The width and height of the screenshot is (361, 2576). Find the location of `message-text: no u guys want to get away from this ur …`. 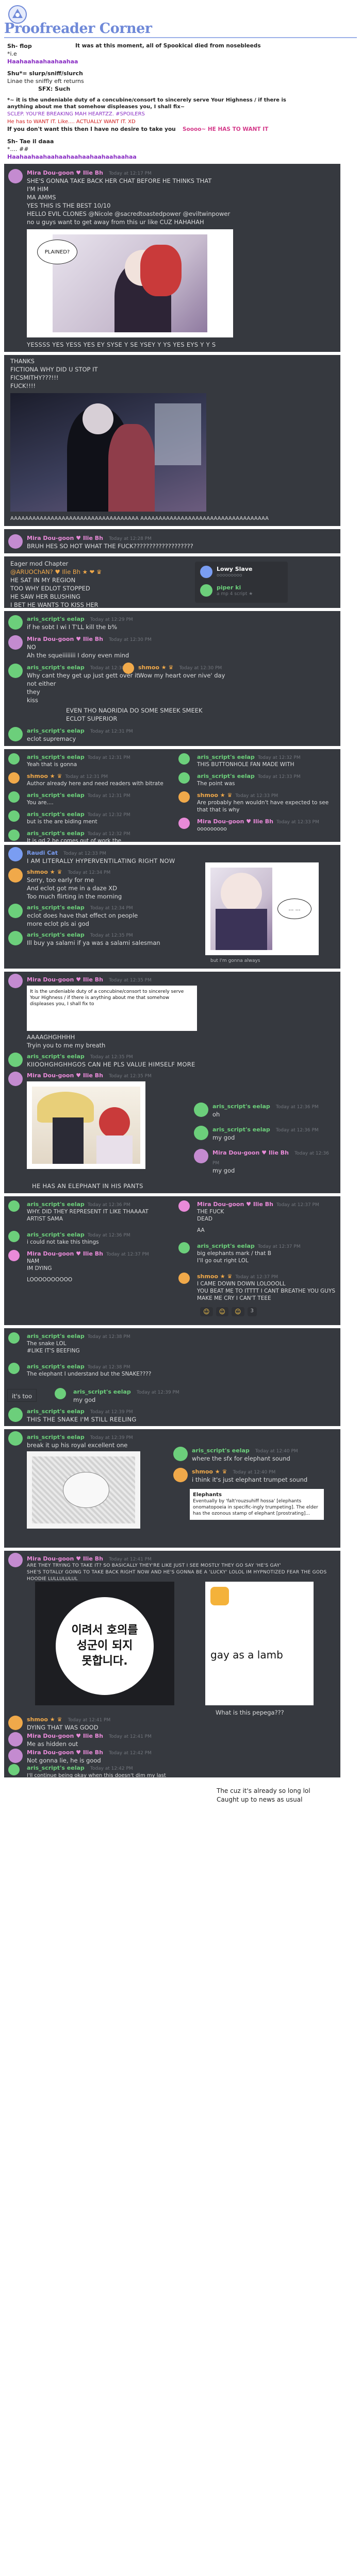

message-text: no u guys want to get away from this ur … is located at coordinates (115, 222).